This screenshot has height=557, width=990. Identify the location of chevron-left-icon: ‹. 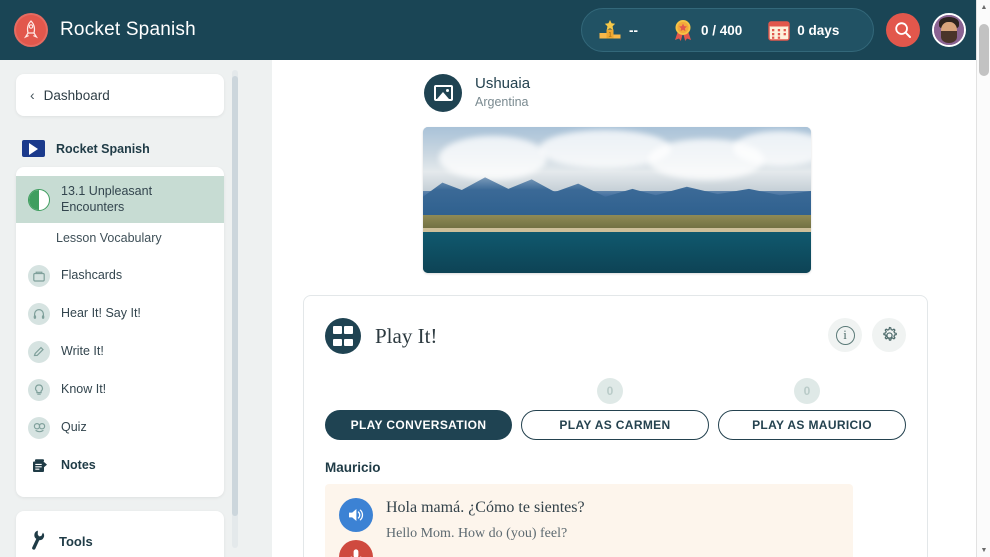
(32, 95).